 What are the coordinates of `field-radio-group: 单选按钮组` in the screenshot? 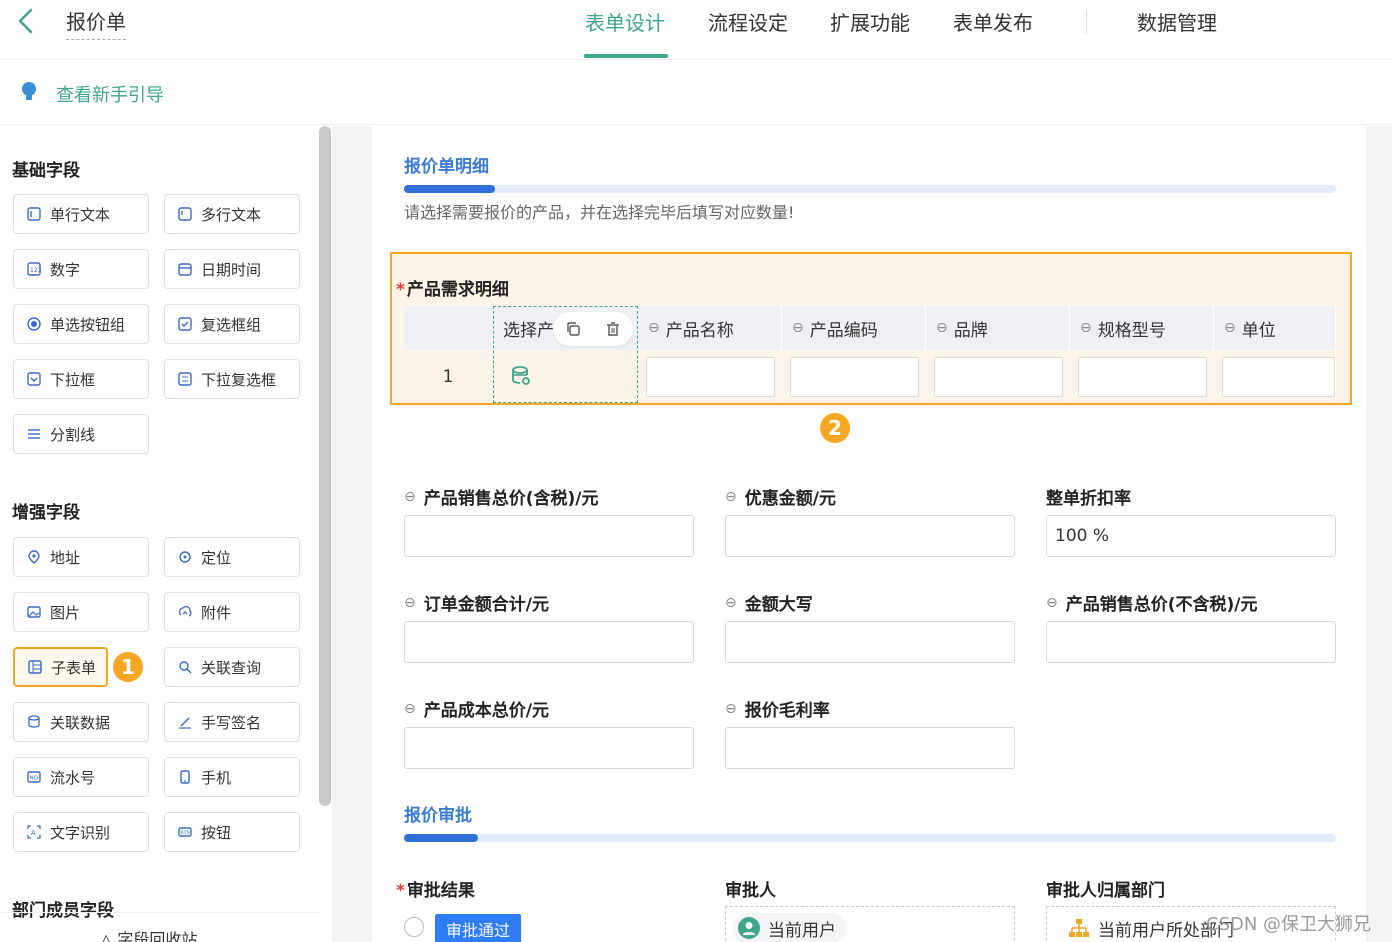 It's located at (81, 324).